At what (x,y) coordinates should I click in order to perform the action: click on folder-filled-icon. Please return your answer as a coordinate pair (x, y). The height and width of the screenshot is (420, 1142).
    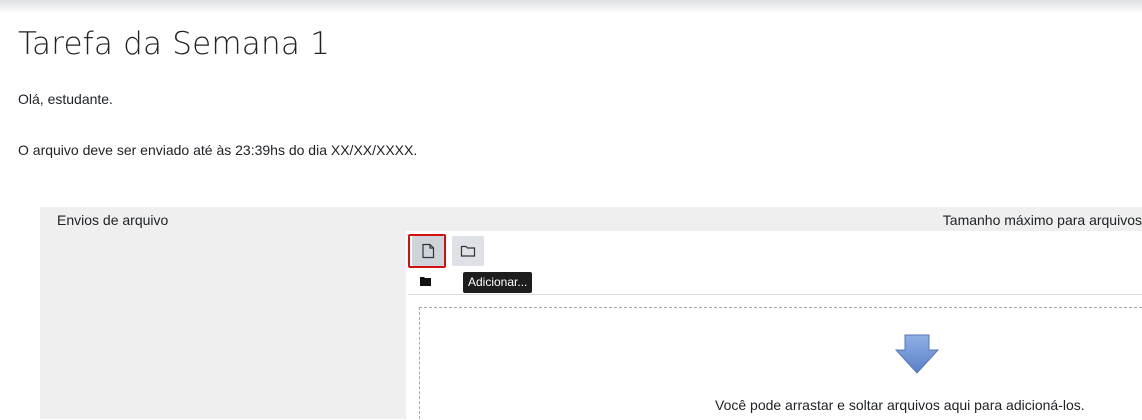
    Looking at the image, I should click on (425, 281).